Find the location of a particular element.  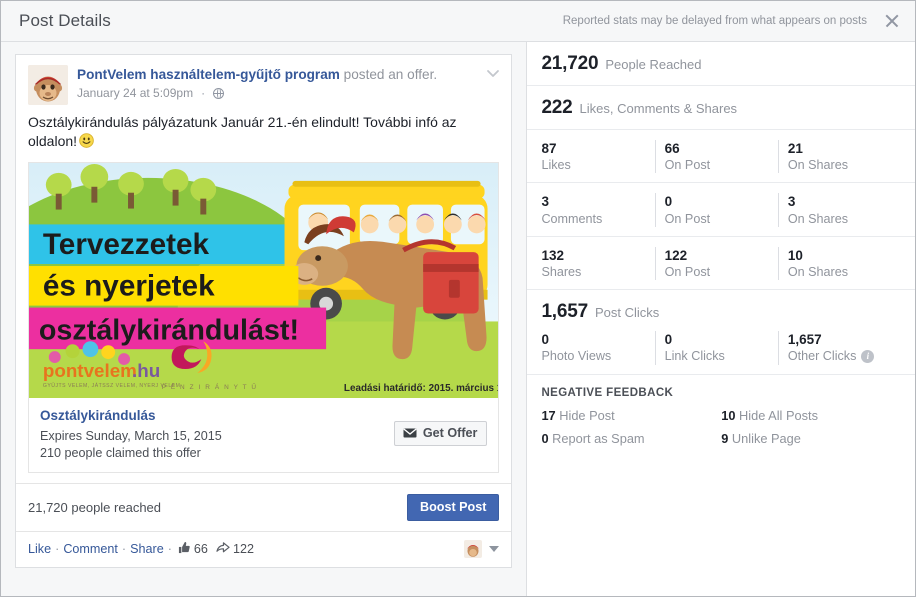

likes-total-label: Likes is located at coordinates (556, 165).